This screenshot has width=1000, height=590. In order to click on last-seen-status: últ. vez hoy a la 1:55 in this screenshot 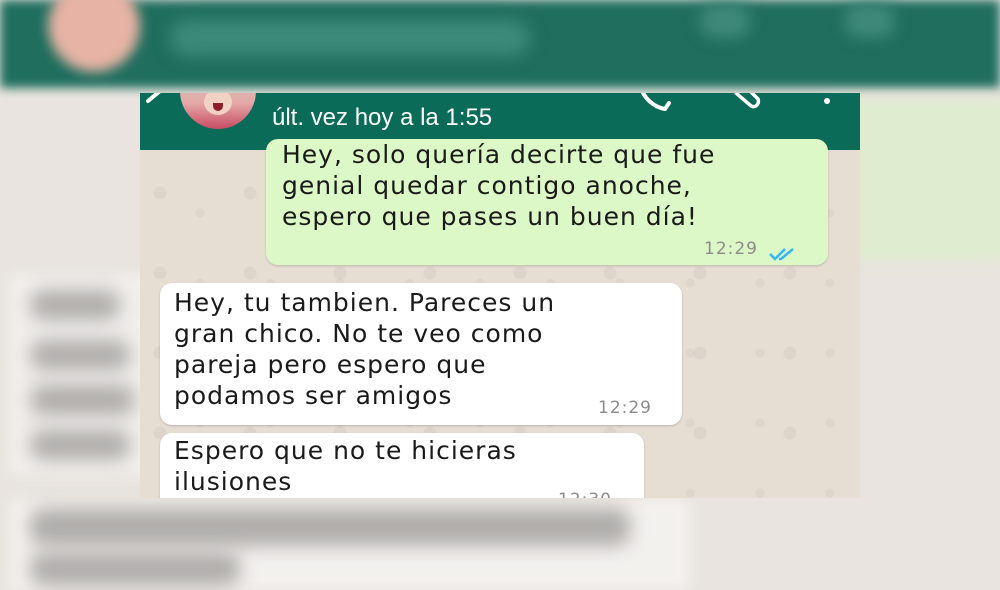, I will do `click(382, 117)`.